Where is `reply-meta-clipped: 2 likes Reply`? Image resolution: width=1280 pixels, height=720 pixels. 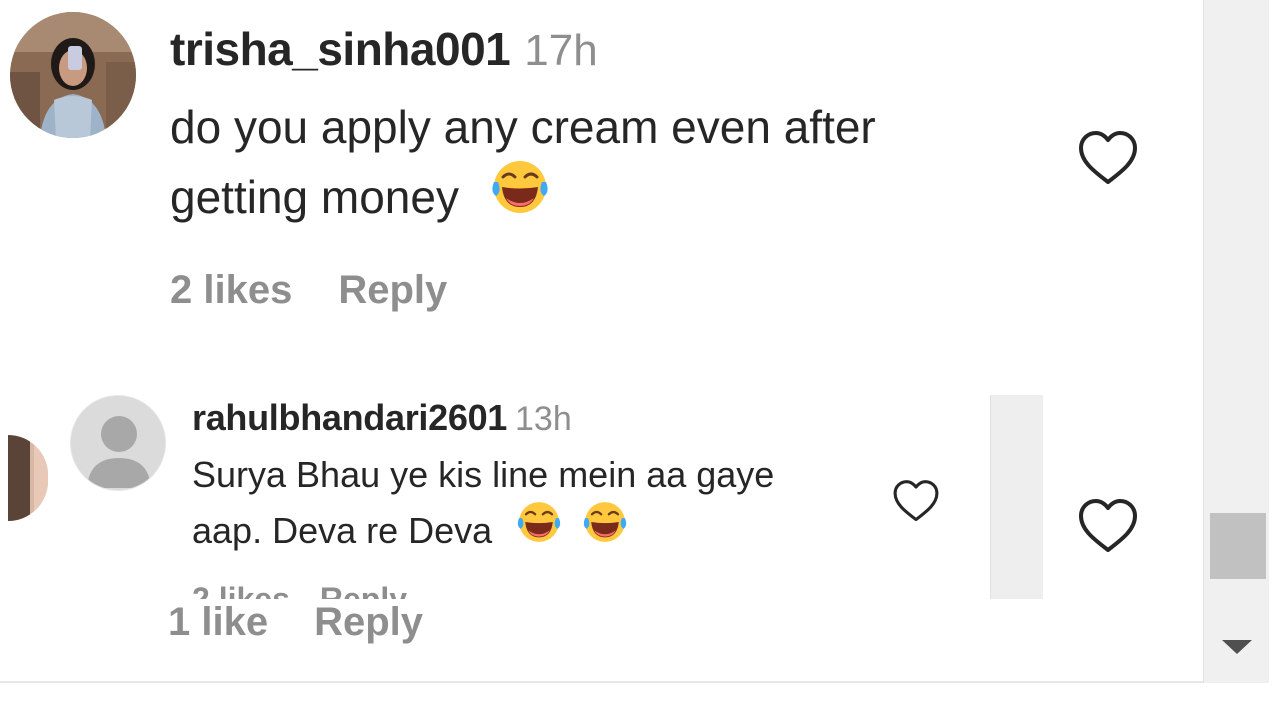 reply-meta-clipped: 2 likes Reply is located at coordinates (299, 590).